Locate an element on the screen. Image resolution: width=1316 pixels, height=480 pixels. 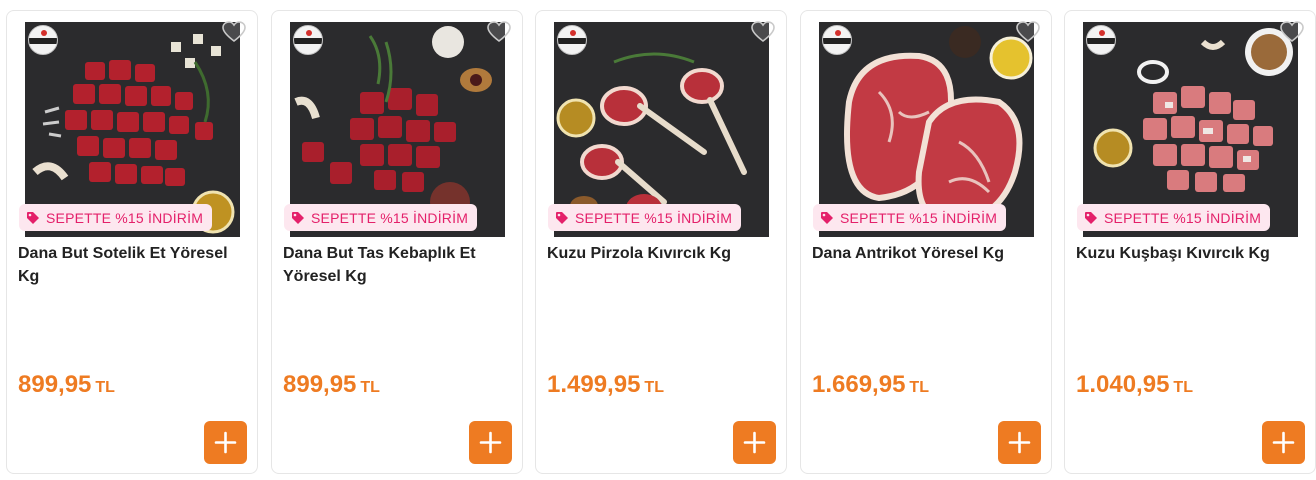
product-name: Dana Antrikot Yöresel Kg is located at coordinates (924, 253).